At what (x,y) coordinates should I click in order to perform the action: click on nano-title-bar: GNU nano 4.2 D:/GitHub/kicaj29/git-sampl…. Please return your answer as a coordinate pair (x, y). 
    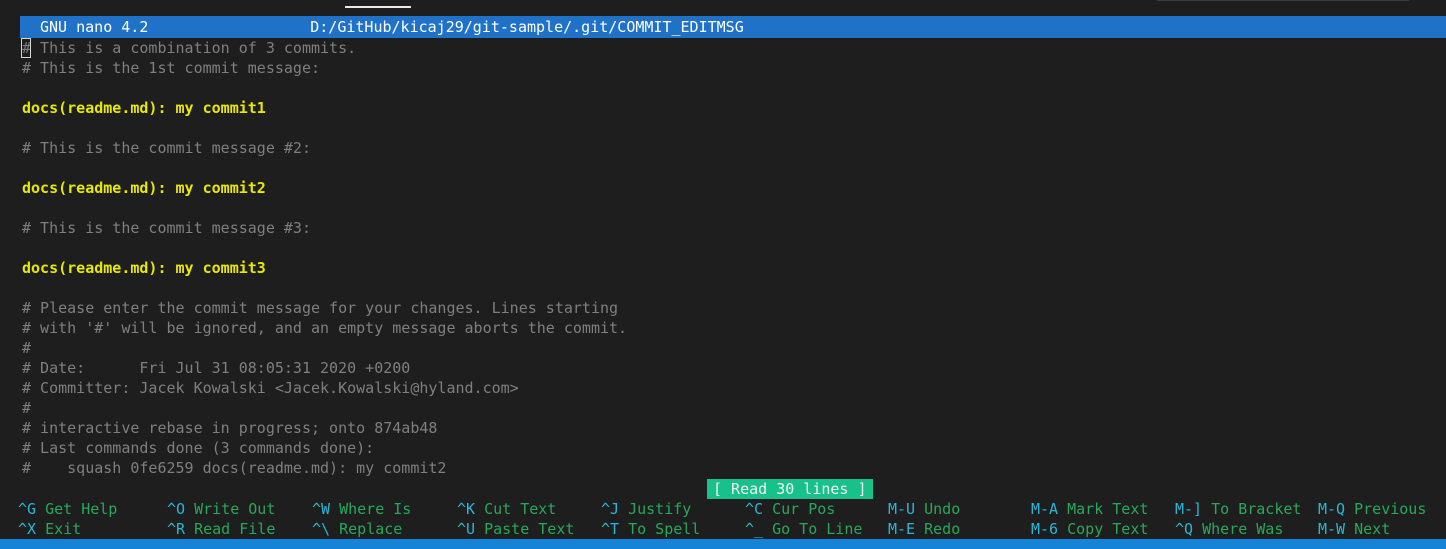
    Looking at the image, I should click on (733, 27).